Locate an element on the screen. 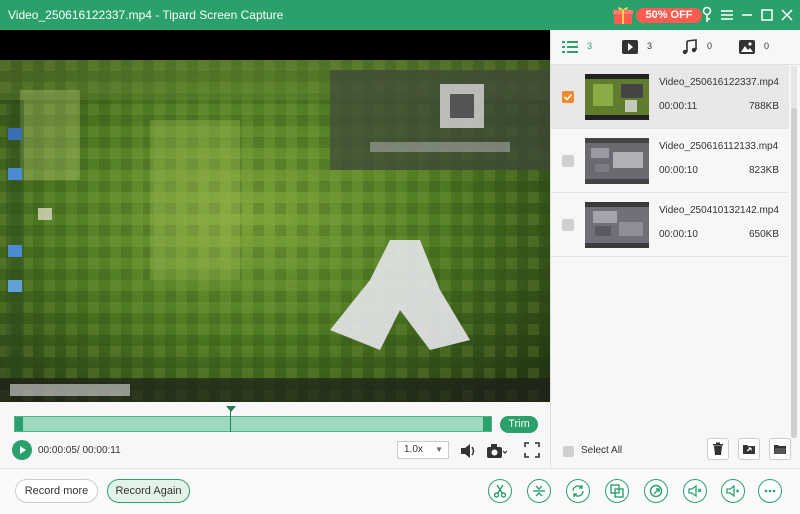 This screenshot has height=514, width=800. split-icon is located at coordinates (539, 491).